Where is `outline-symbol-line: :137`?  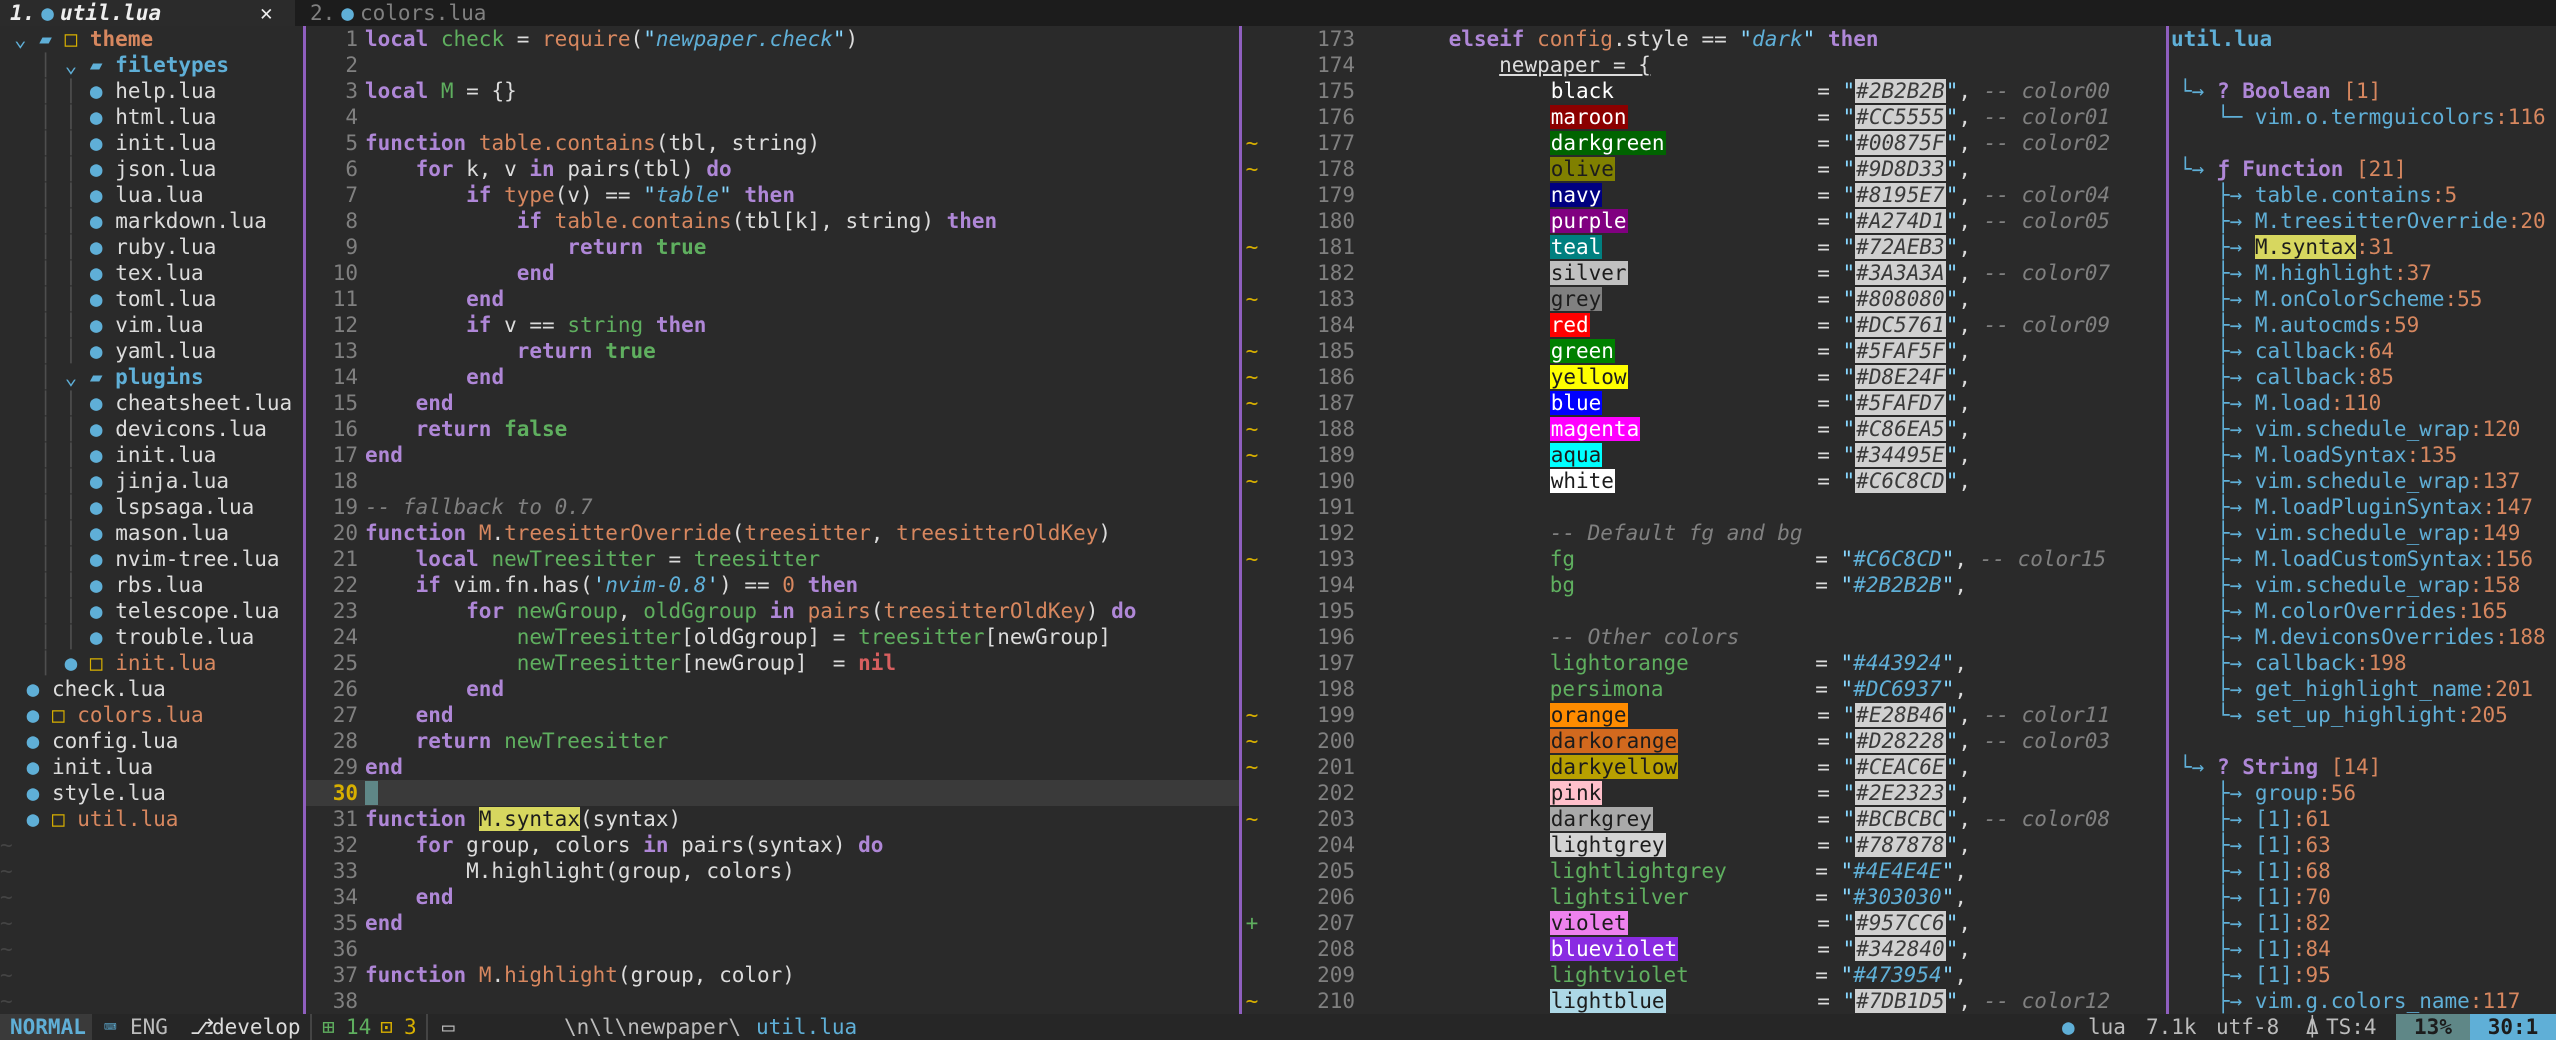
outline-symbol-line: :137 is located at coordinates (2495, 481).